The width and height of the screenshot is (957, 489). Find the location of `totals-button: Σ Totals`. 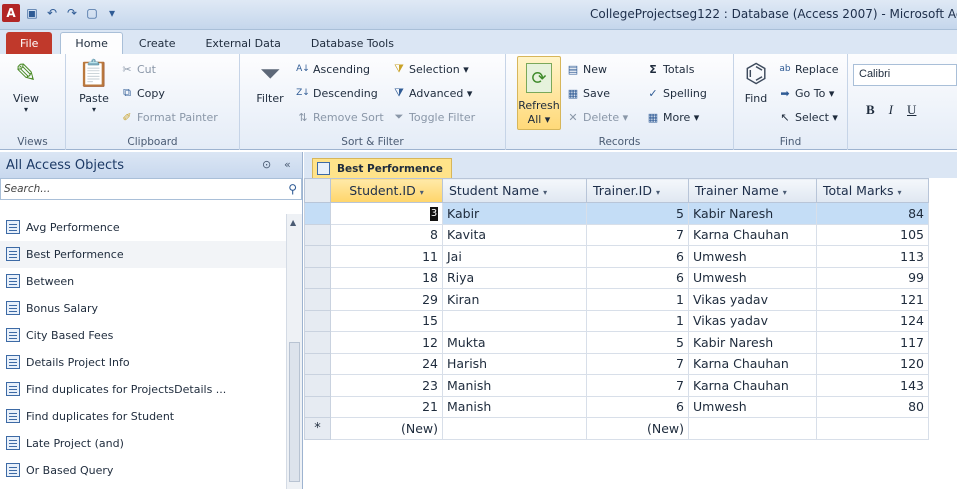

totals-button: Σ Totals is located at coordinates (670, 69).